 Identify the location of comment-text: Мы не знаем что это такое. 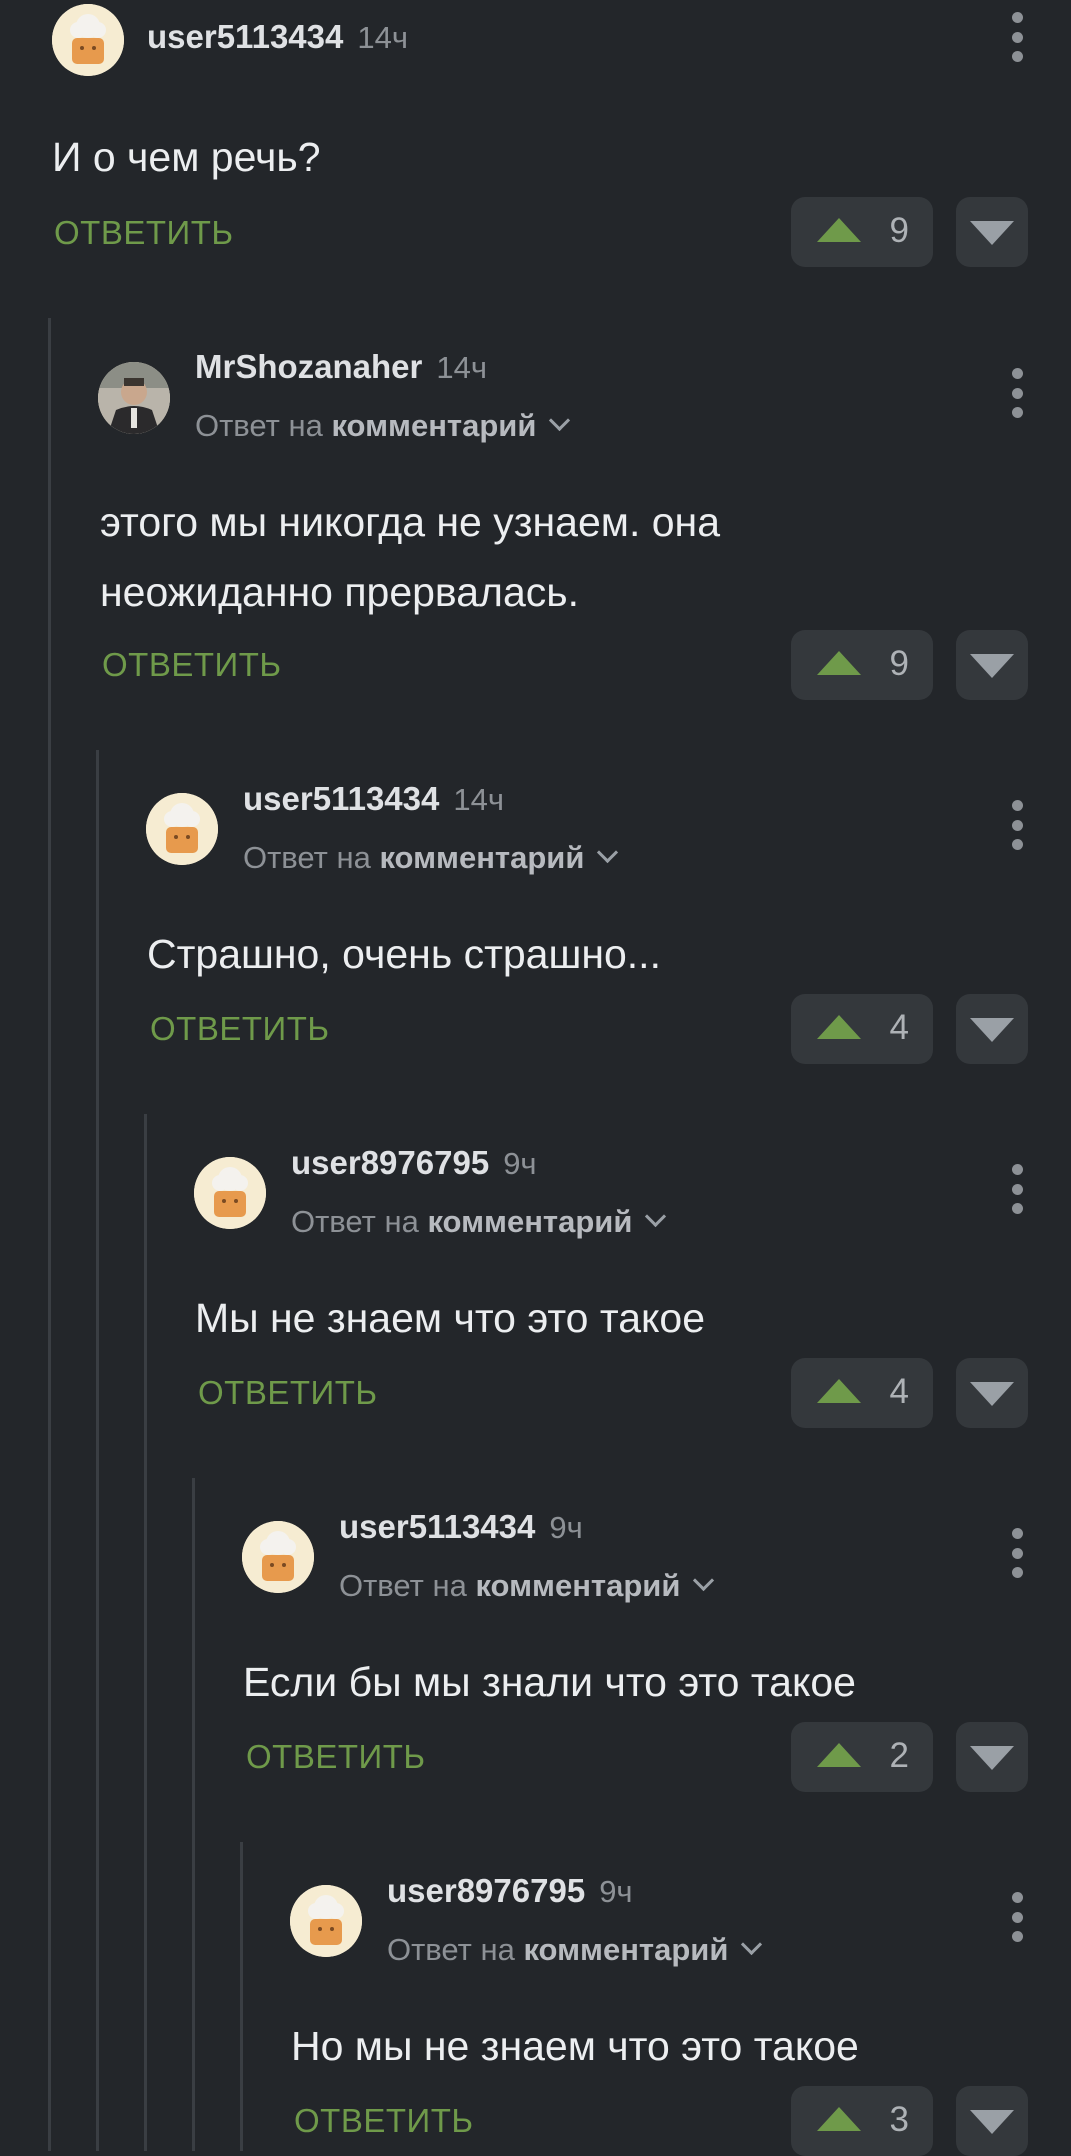
(450, 1318).